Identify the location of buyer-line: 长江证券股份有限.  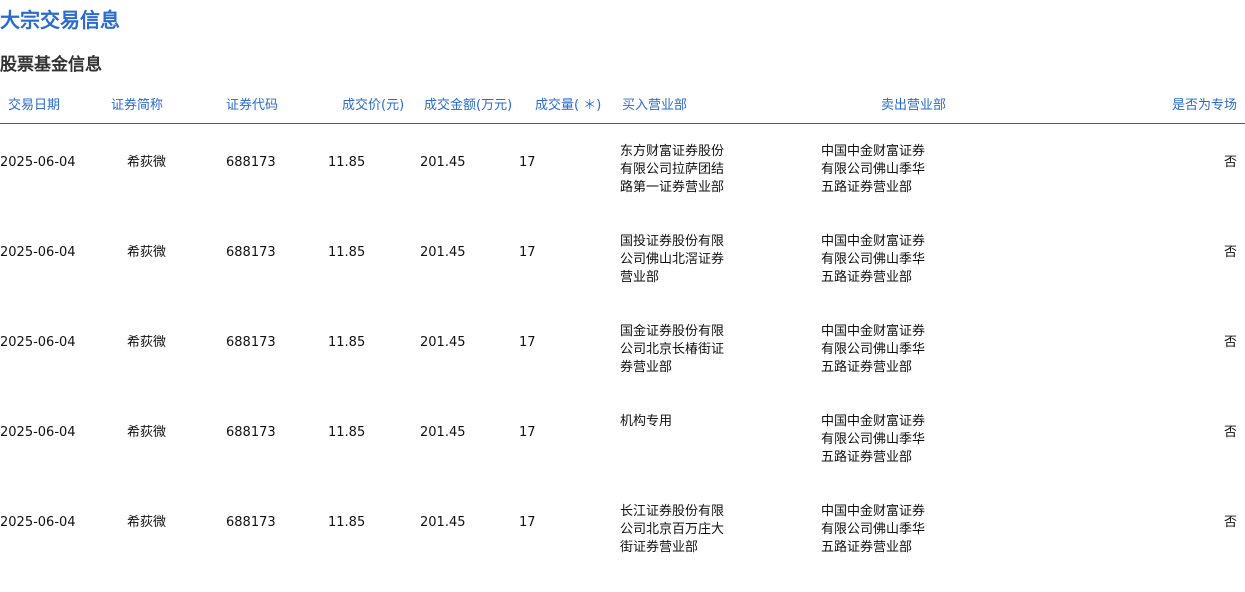
(672, 511).